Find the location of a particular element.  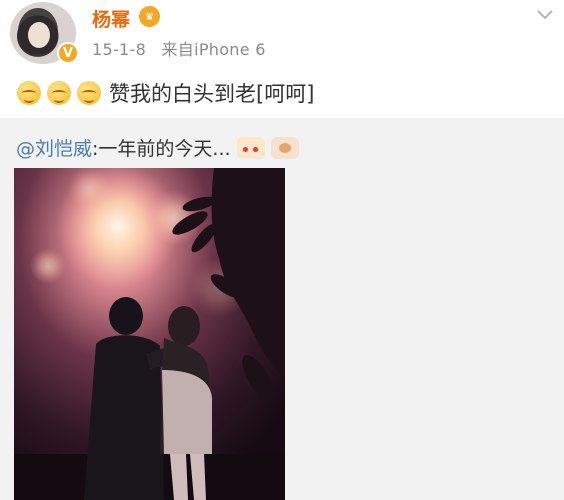

repost-mention: @刘恺威 is located at coordinates (54, 147).